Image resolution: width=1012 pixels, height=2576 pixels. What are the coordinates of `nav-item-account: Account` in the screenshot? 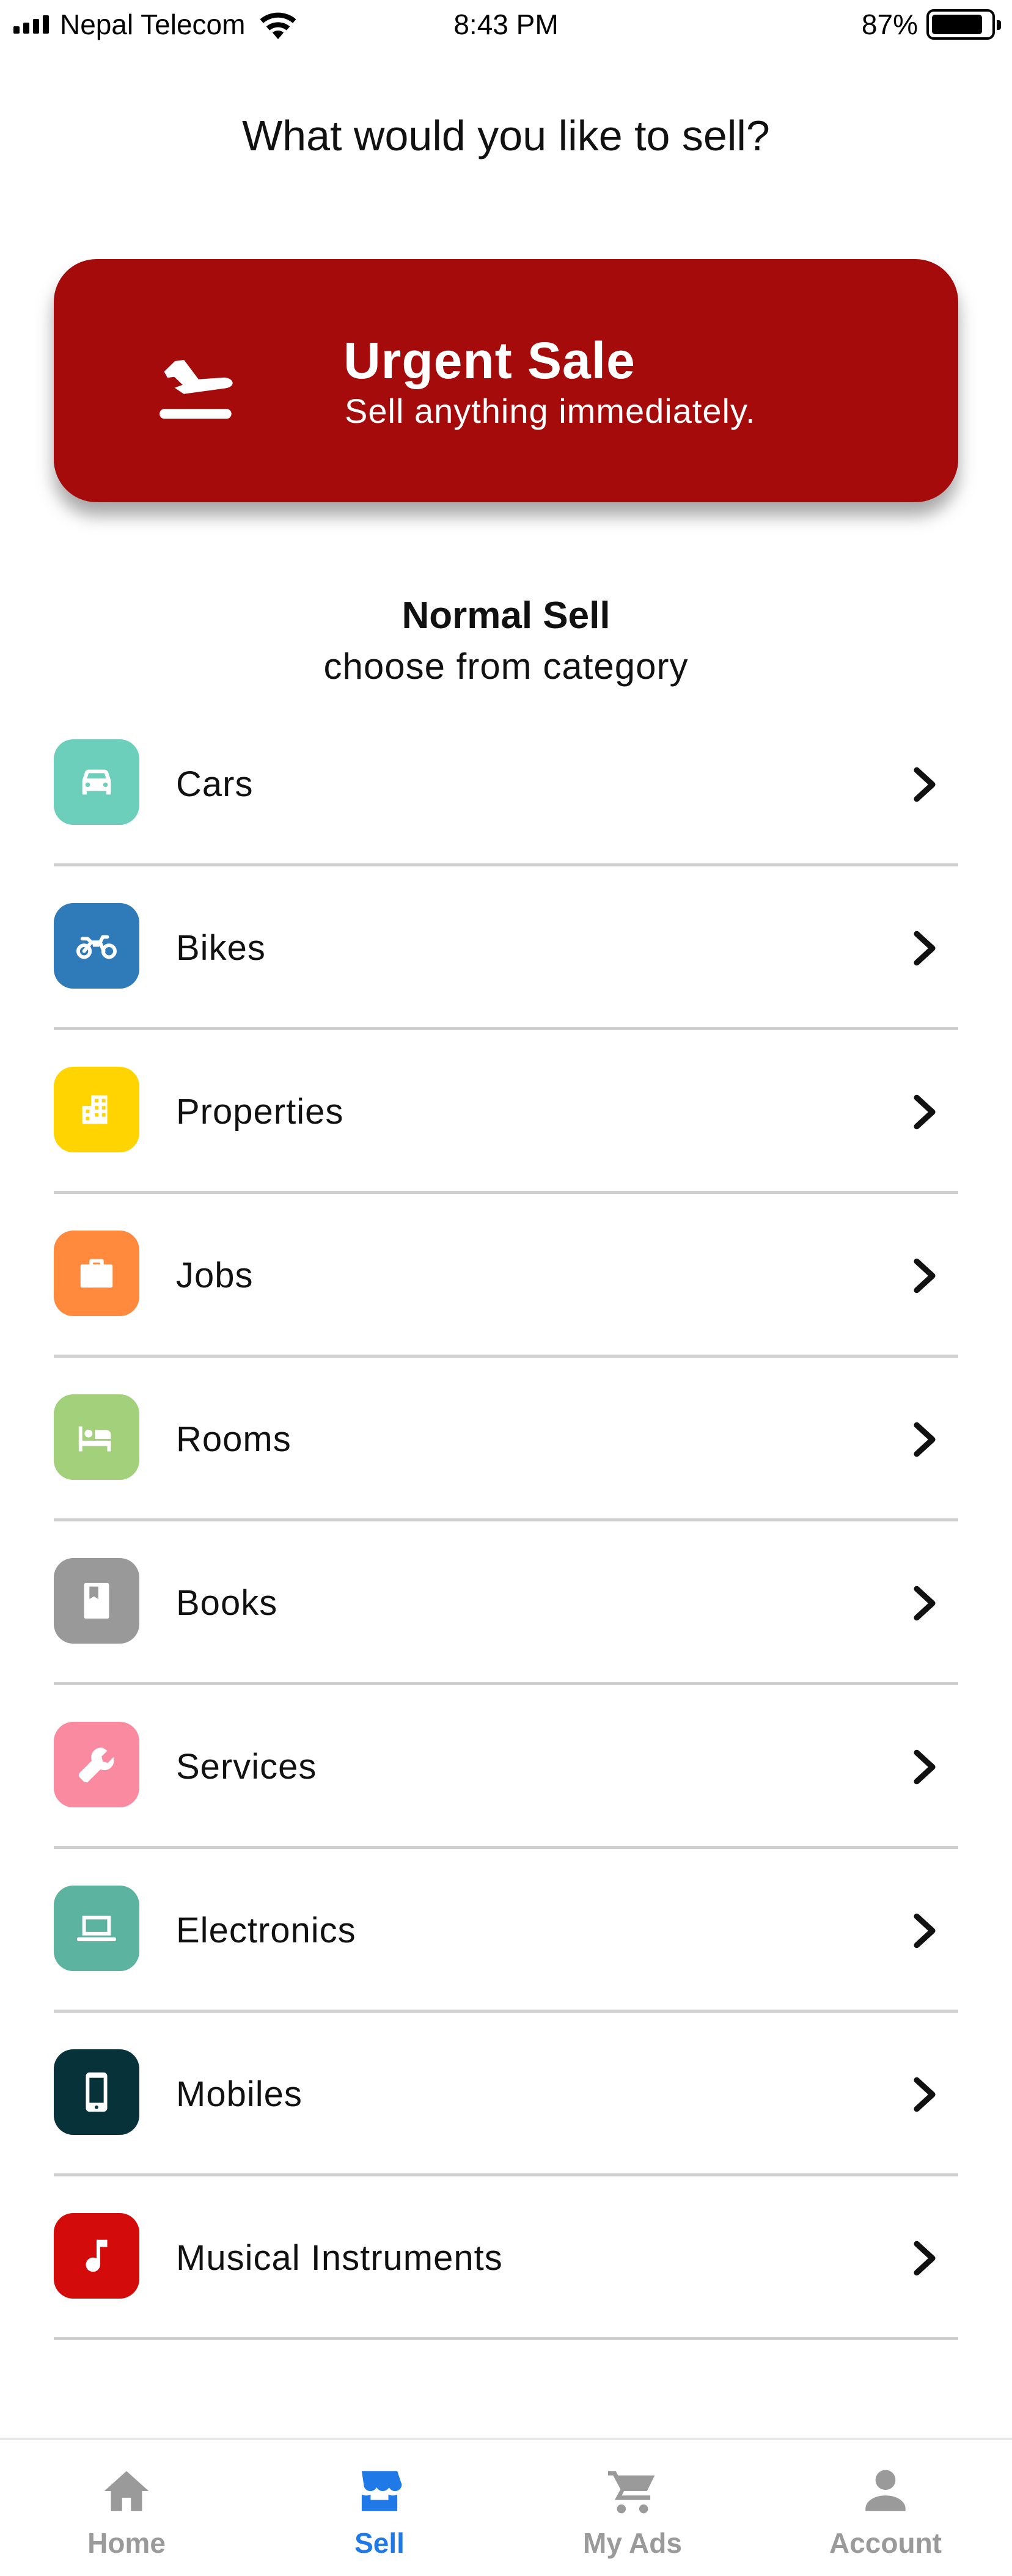 It's located at (886, 2508).